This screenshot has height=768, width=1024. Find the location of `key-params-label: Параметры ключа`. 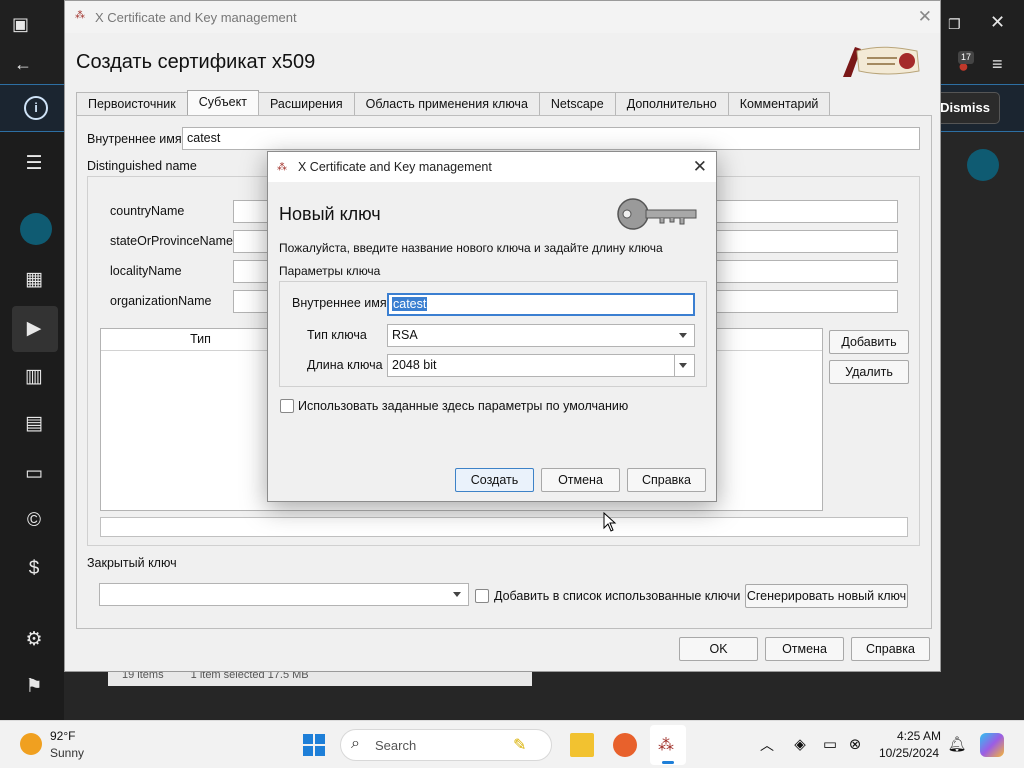

key-params-label: Параметры ключа is located at coordinates (330, 271).